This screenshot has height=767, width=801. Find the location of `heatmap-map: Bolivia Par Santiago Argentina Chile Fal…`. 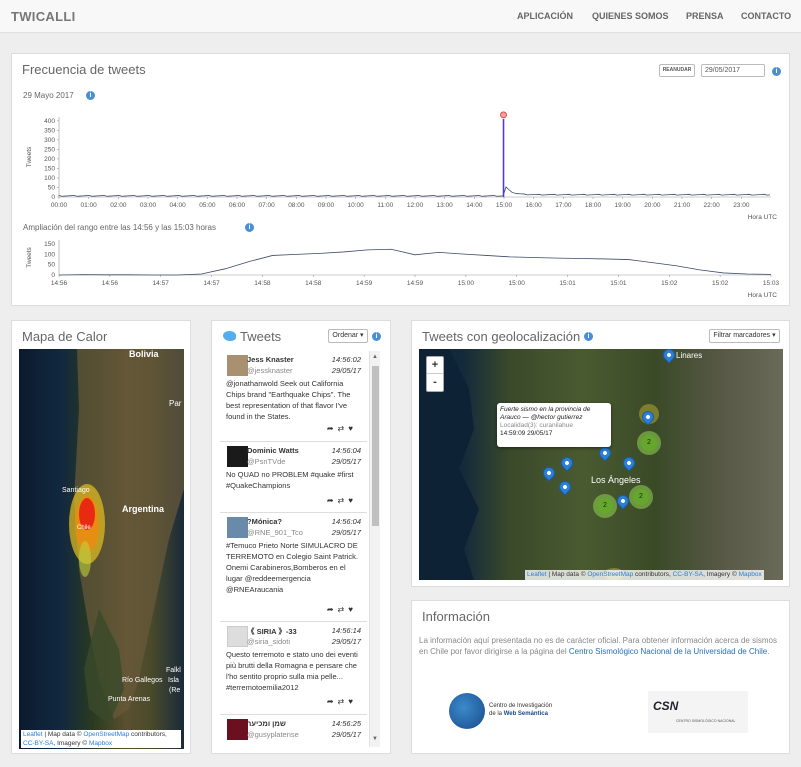

heatmap-map: Bolivia Par Santiago Argentina Chile Fal… is located at coordinates (101, 549).